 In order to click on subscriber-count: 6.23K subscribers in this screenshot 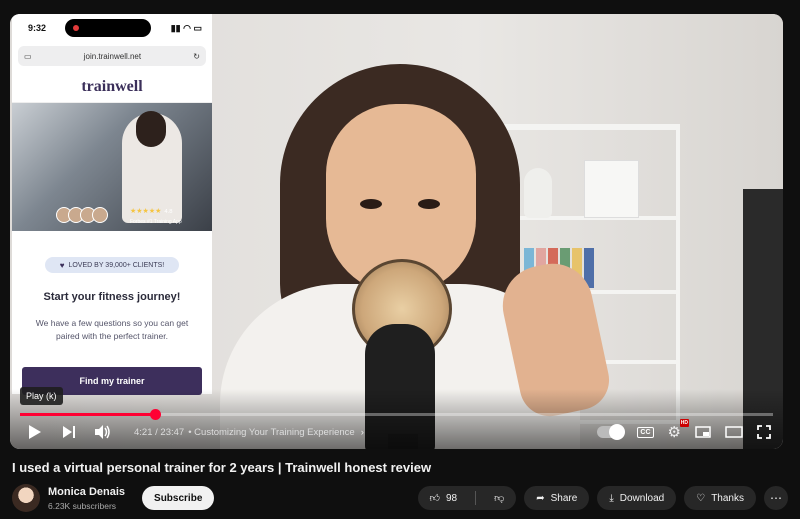, I will do `click(82, 505)`.